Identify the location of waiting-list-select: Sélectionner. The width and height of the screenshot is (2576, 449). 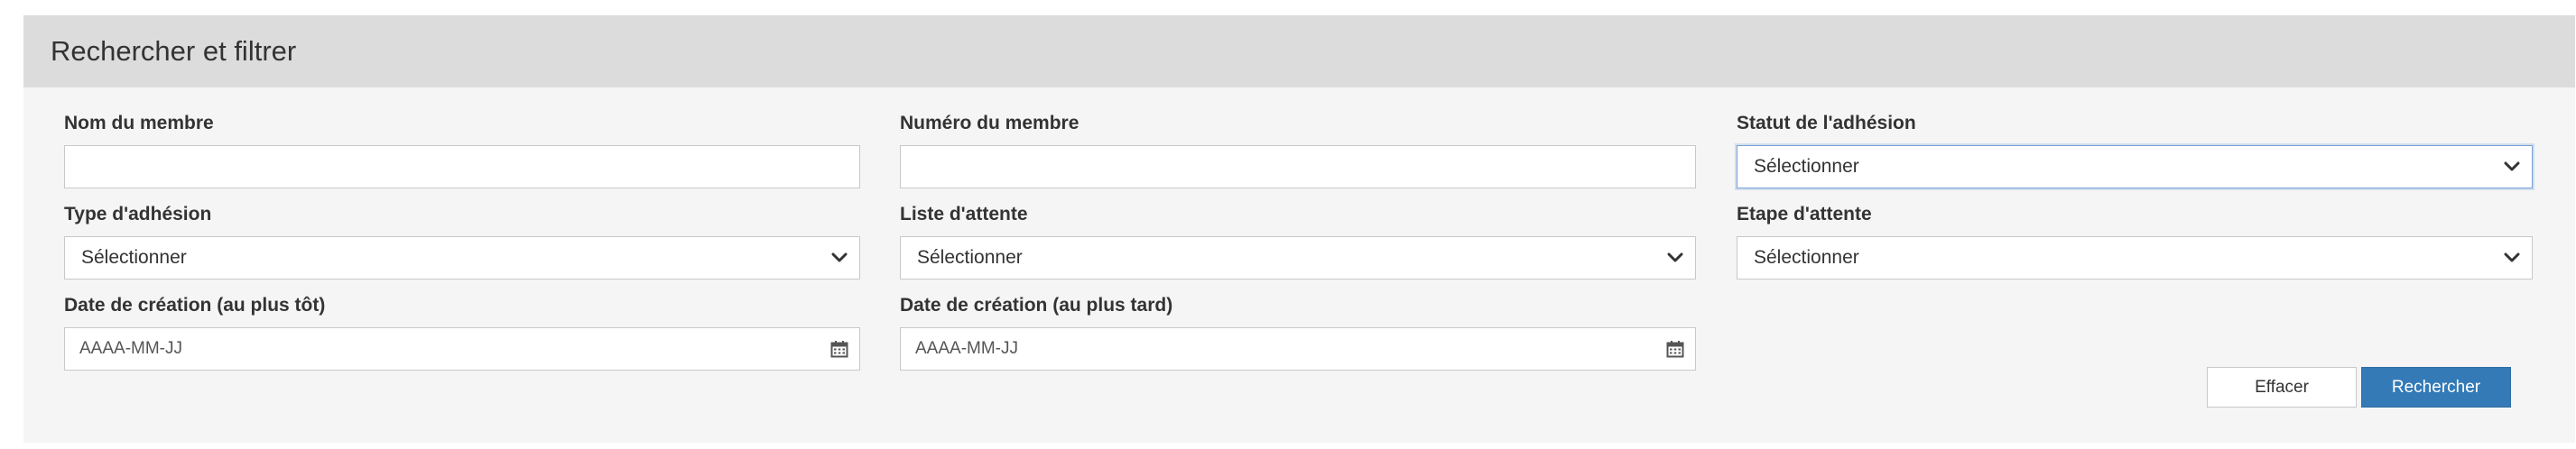
(1298, 257).